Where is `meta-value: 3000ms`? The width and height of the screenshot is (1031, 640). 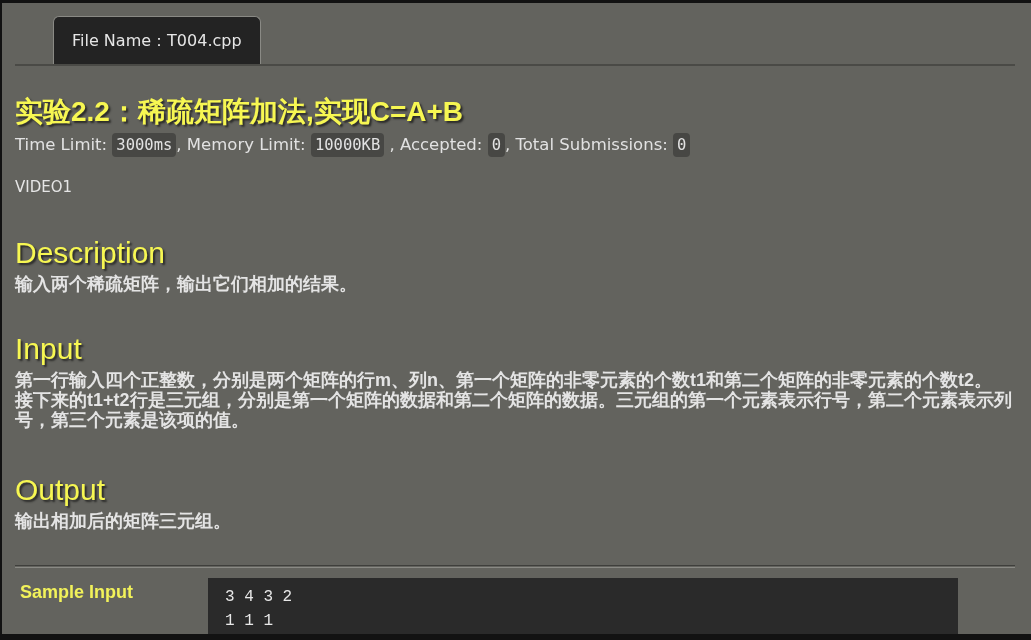 meta-value: 3000ms is located at coordinates (144, 145).